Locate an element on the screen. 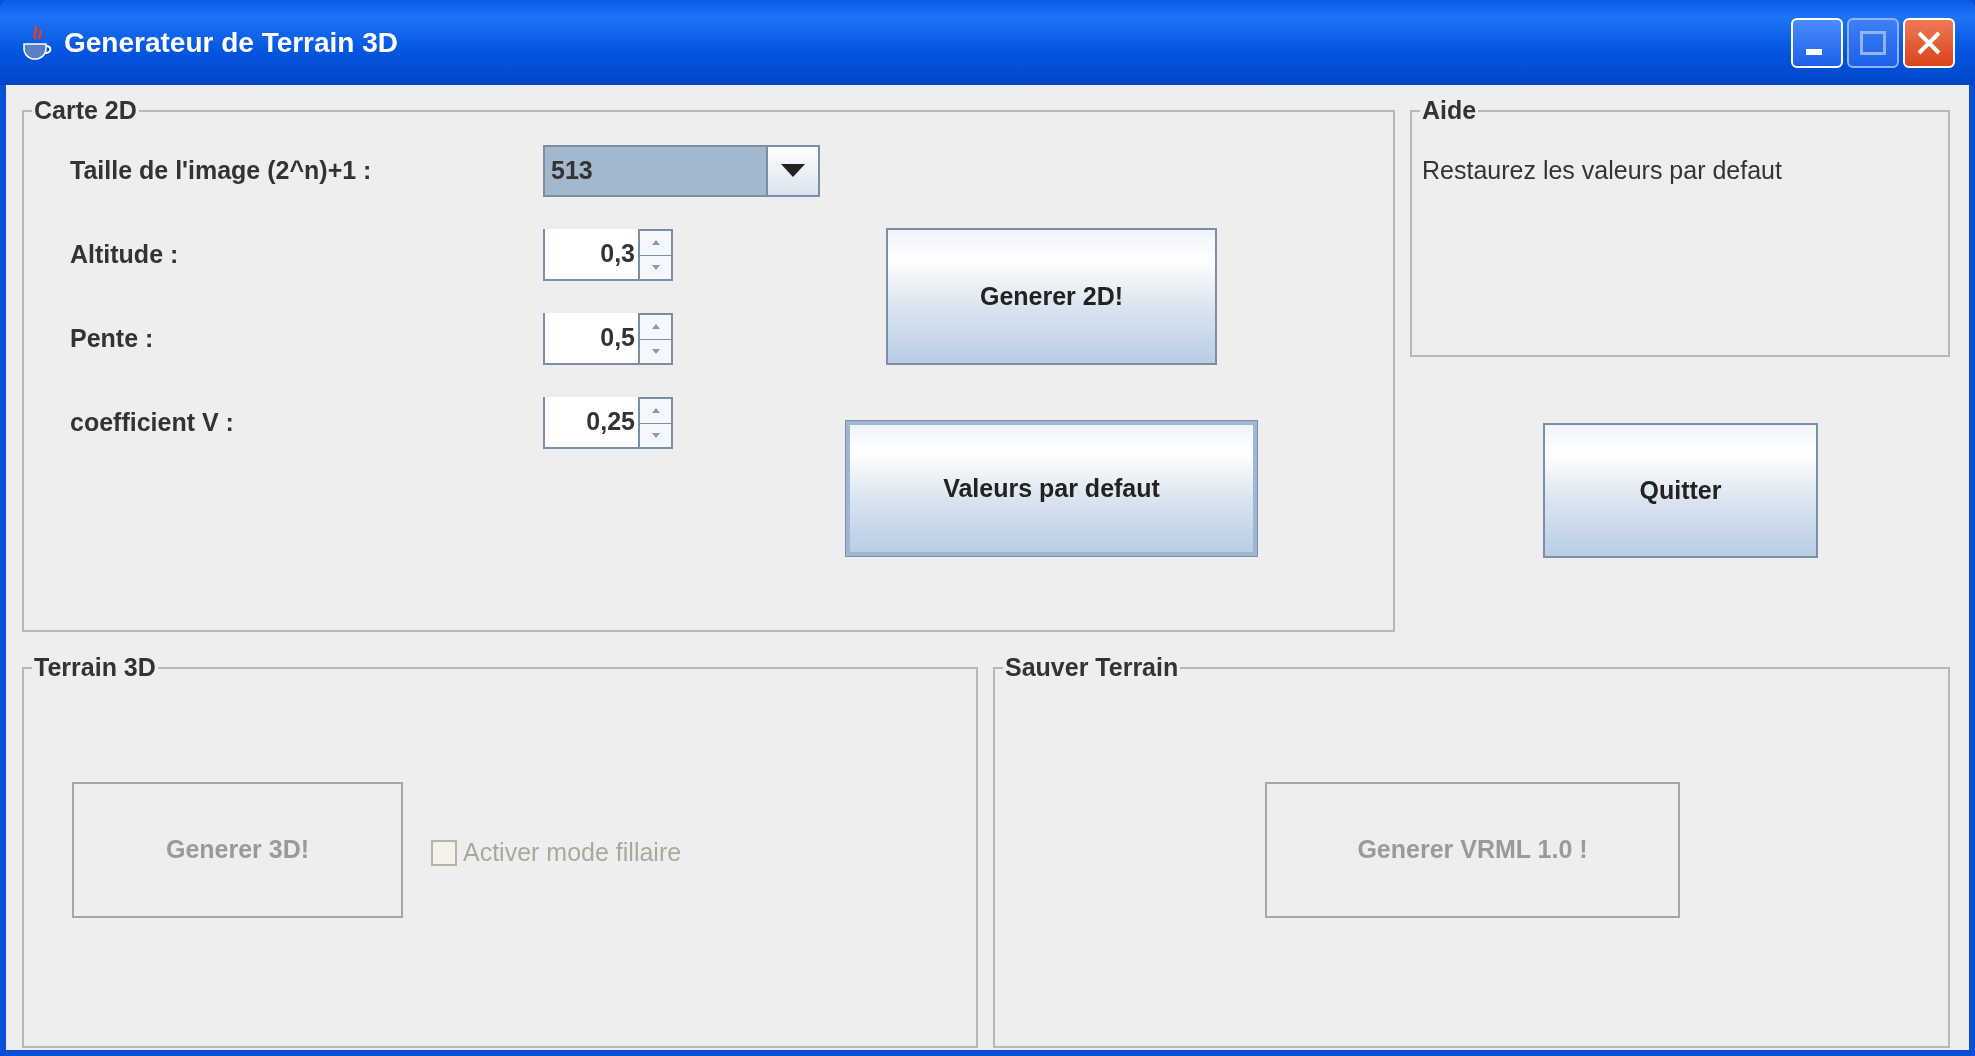 The height and width of the screenshot is (1056, 1975). maximize-icon is located at coordinates (1873, 42).